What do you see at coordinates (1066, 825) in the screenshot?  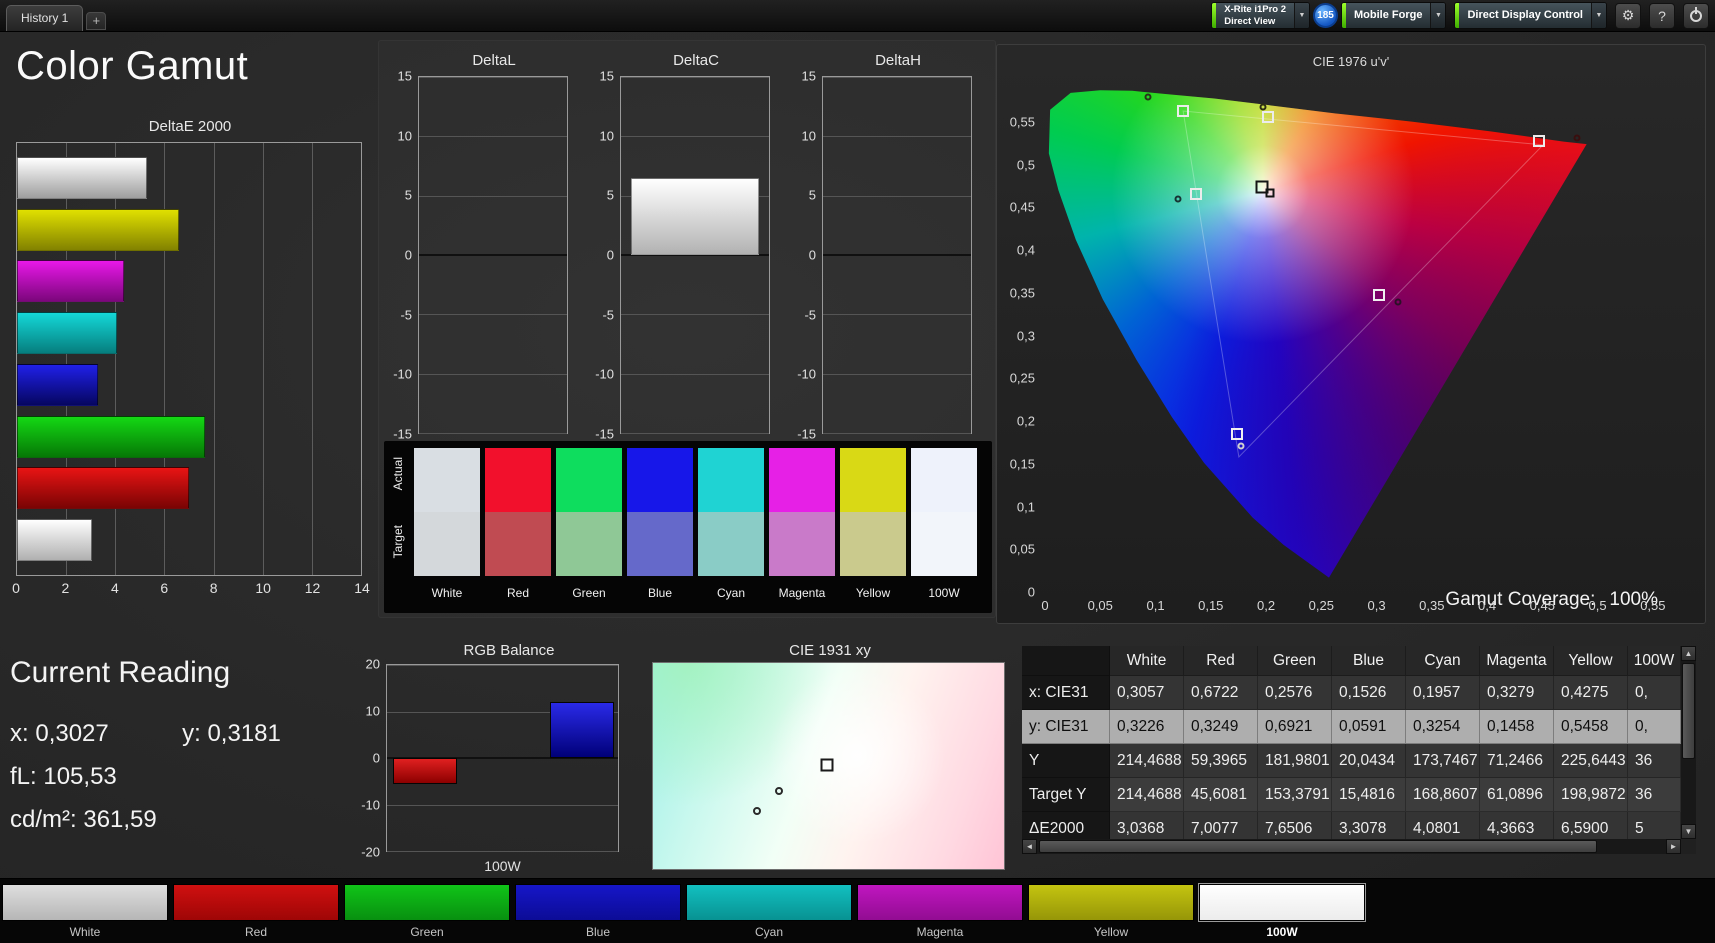 I see `table-row-label: ΔE2000` at bounding box center [1066, 825].